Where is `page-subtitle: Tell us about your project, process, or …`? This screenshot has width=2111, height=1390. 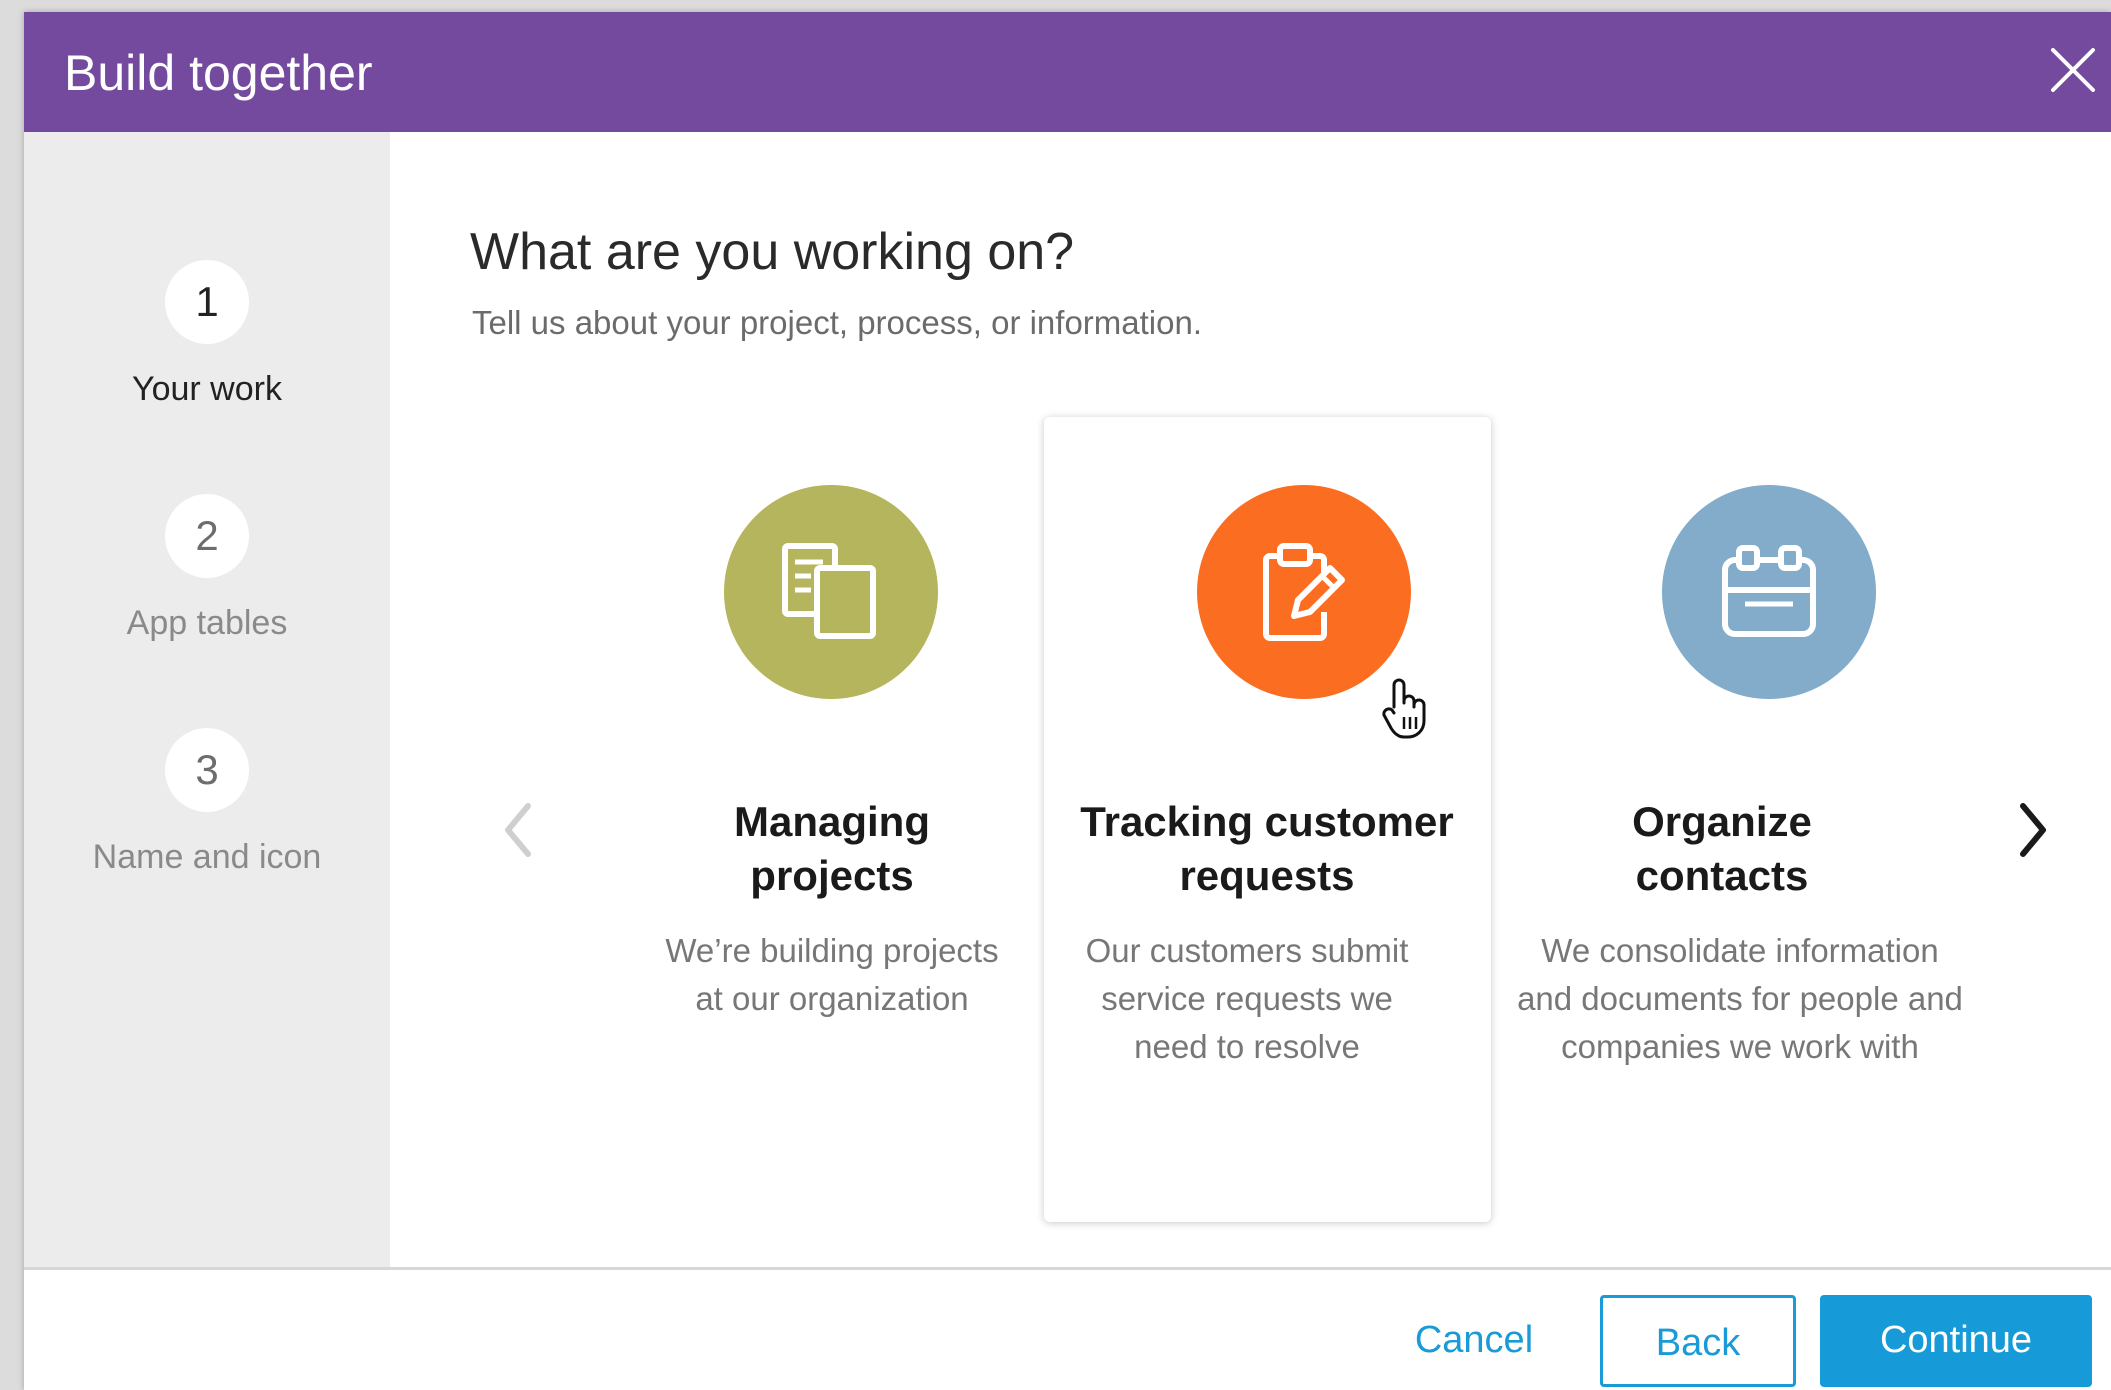
page-subtitle: Tell us about your project, process, or … is located at coordinates (837, 322).